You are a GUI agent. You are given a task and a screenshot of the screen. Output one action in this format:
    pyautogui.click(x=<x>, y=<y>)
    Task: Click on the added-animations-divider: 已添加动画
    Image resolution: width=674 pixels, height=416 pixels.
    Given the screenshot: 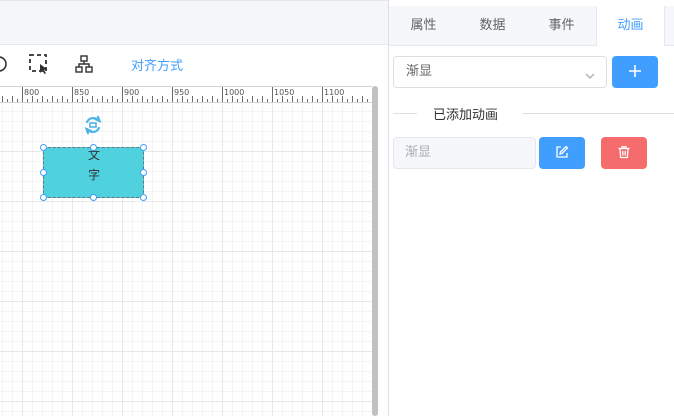 What is the action you would take?
    pyautogui.click(x=533, y=113)
    